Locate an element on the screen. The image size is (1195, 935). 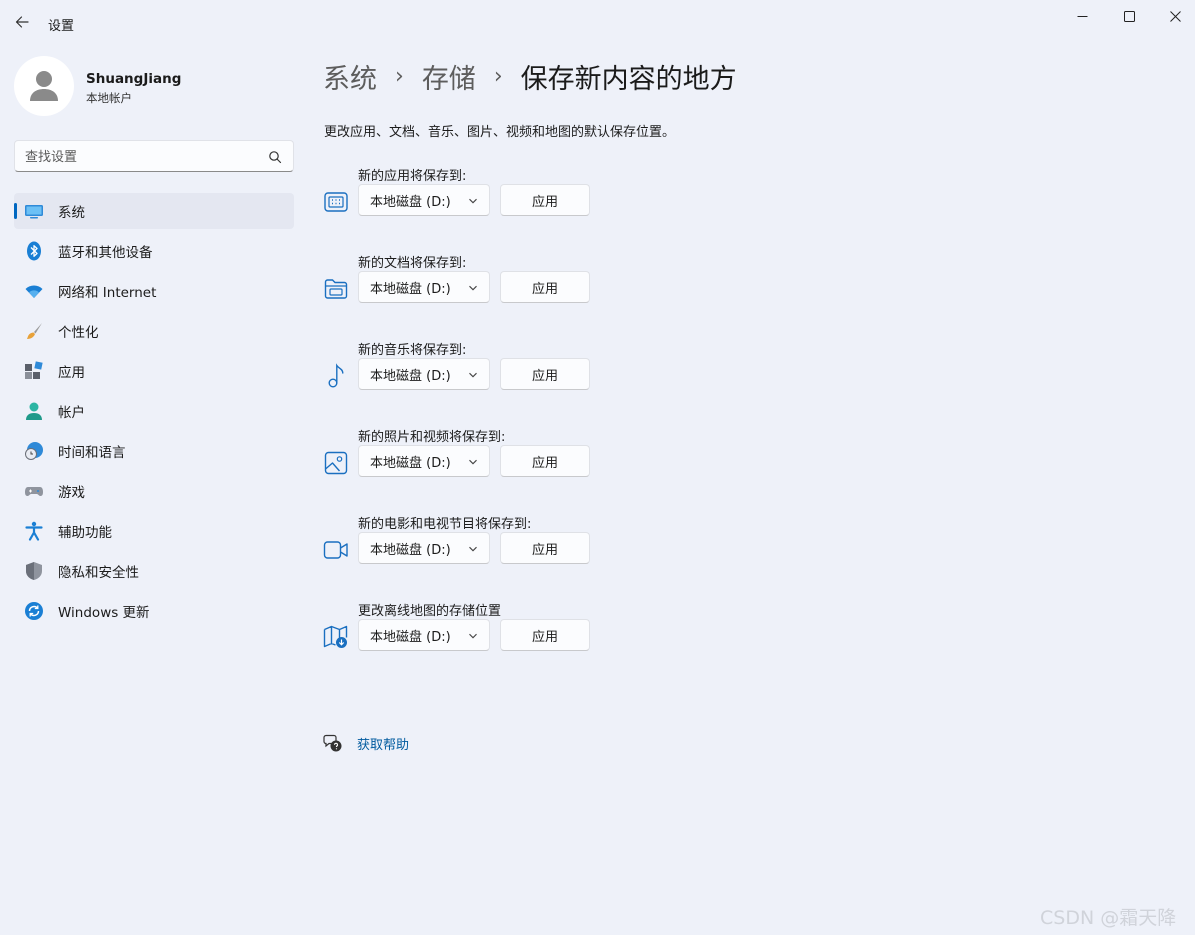
sidebar-item-accounts: 帐户 is located at coordinates (154, 411).